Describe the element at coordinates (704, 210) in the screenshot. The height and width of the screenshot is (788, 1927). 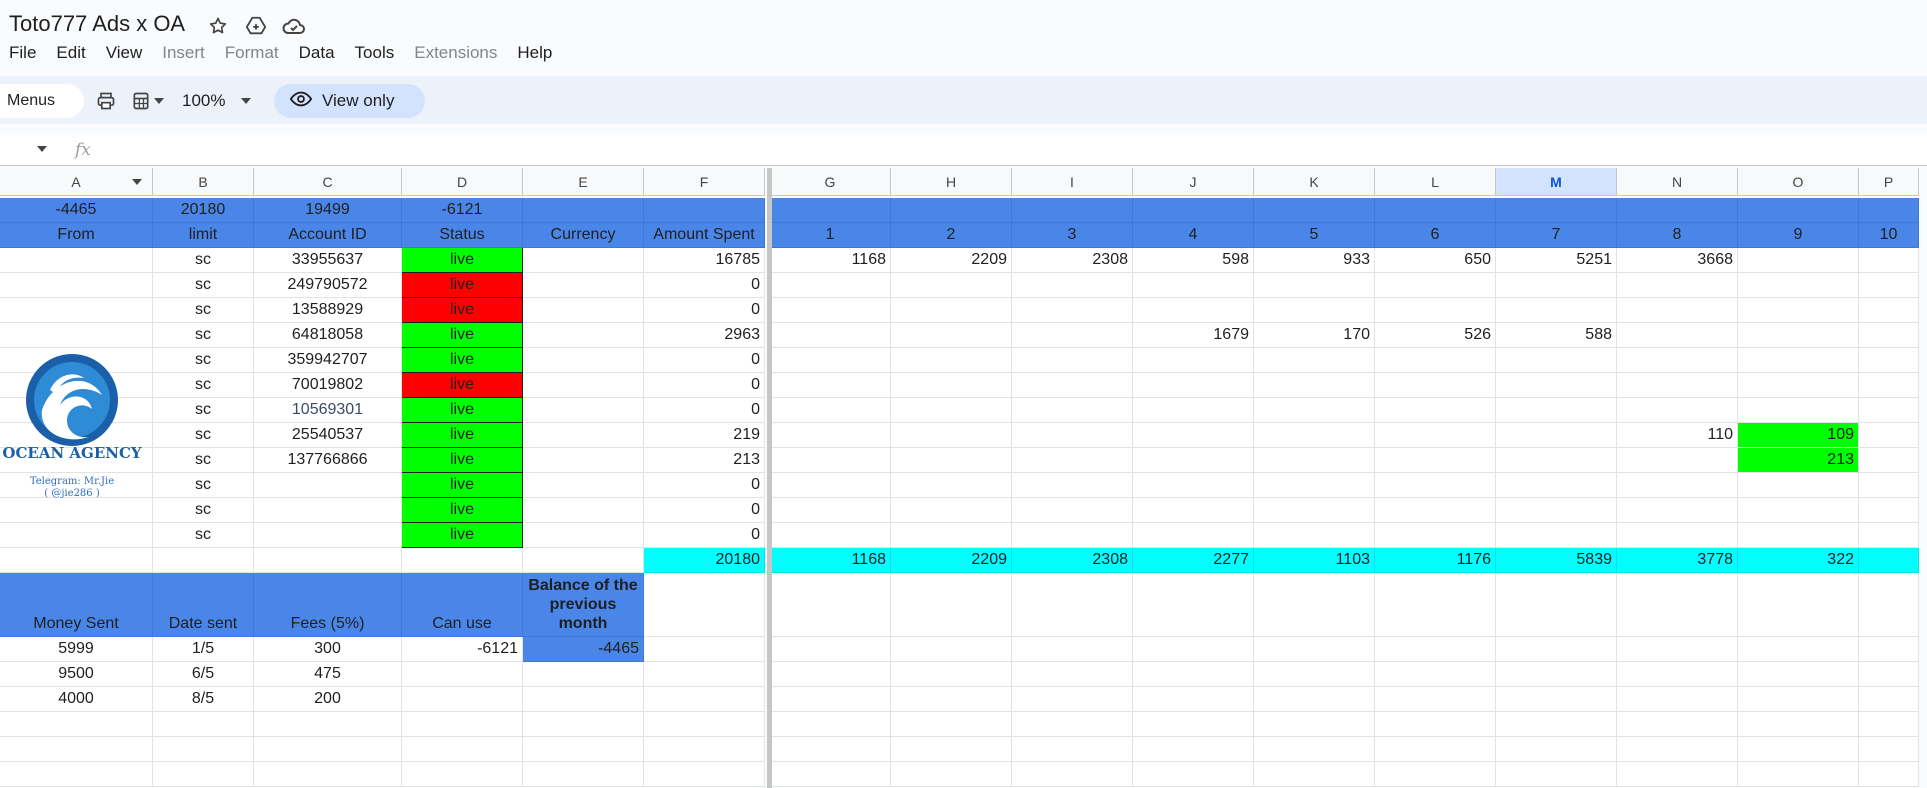
I see `summary-cell-f` at that location.